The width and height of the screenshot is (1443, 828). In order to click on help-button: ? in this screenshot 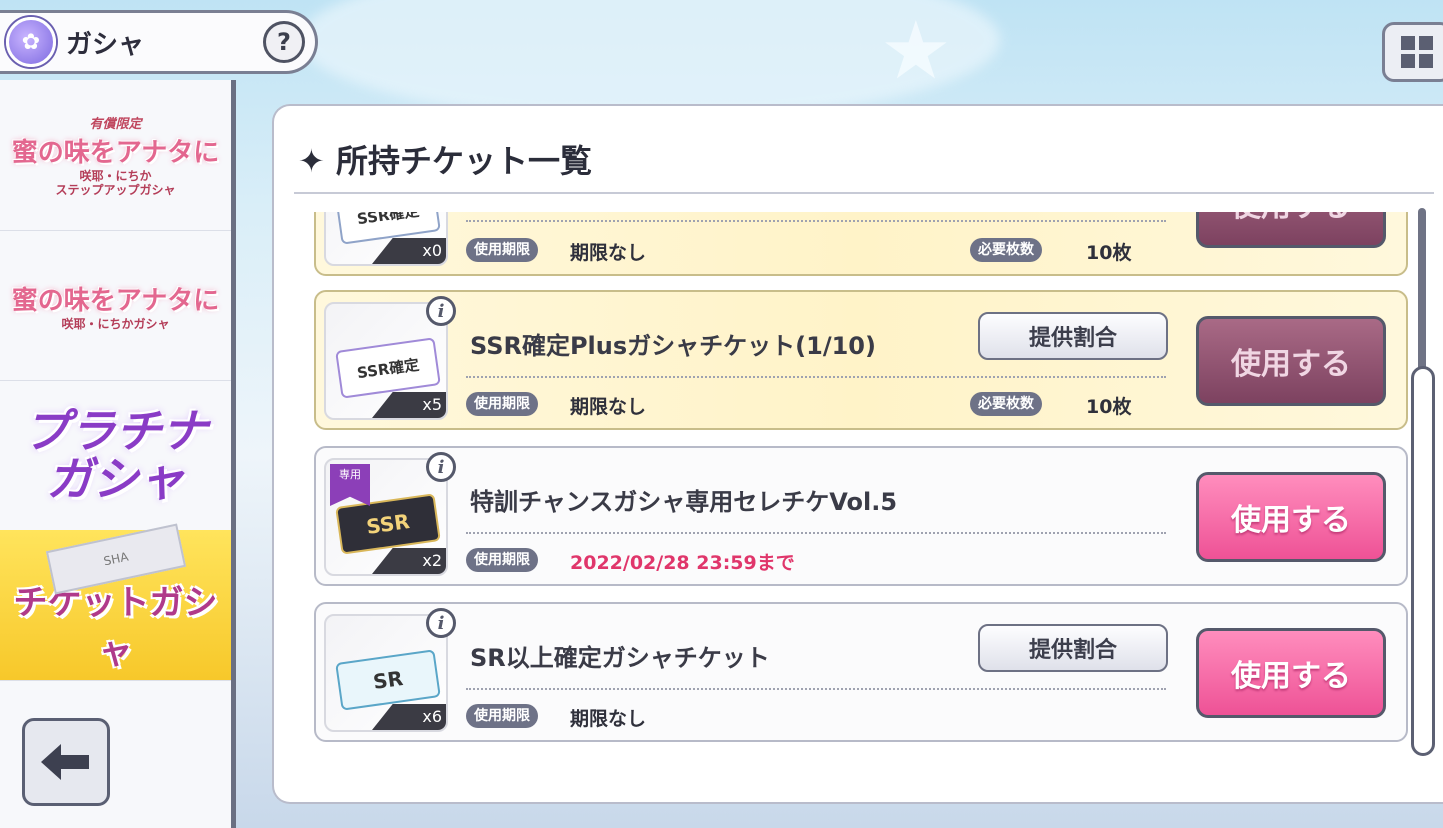, I will do `click(284, 42)`.